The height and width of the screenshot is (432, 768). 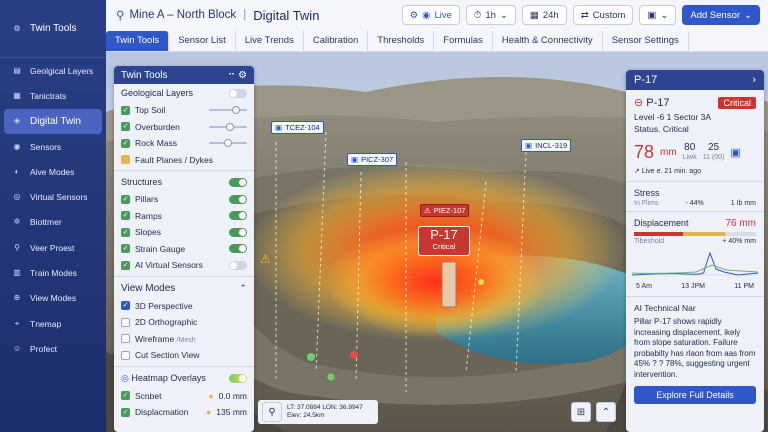 What do you see at coordinates (53, 146) in the screenshot?
I see `sidebar-item-sensors: ◉ Sensors` at bounding box center [53, 146].